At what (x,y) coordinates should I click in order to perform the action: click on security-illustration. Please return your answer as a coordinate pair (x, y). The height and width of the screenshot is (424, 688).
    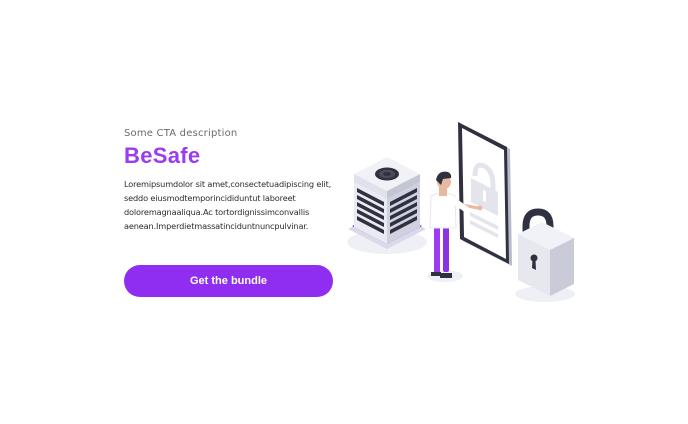
    Looking at the image, I should click on (461, 212).